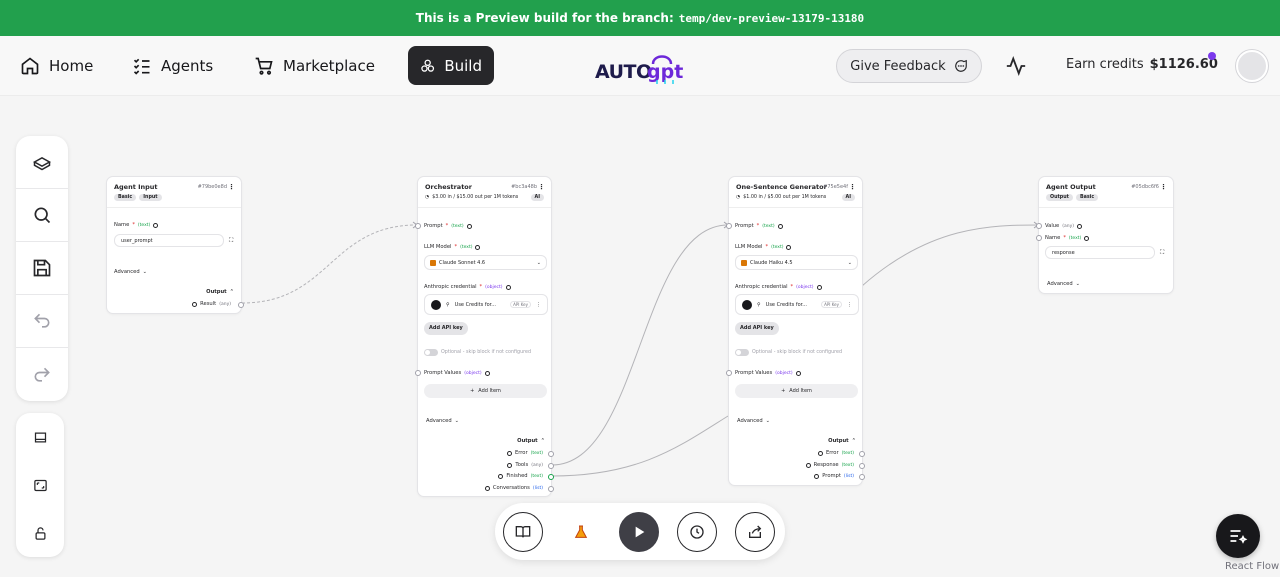  Describe the element at coordinates (1039, 238) in the screenshot. I see `handle-name` at that location.